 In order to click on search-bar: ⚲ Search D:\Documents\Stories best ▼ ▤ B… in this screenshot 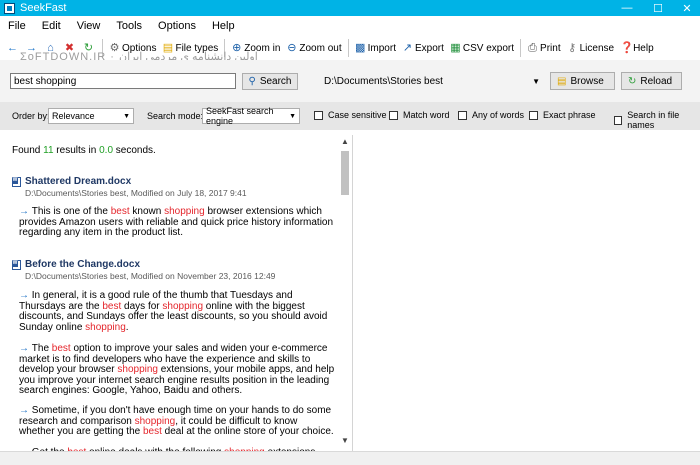, I will do `click(350, 81)`.